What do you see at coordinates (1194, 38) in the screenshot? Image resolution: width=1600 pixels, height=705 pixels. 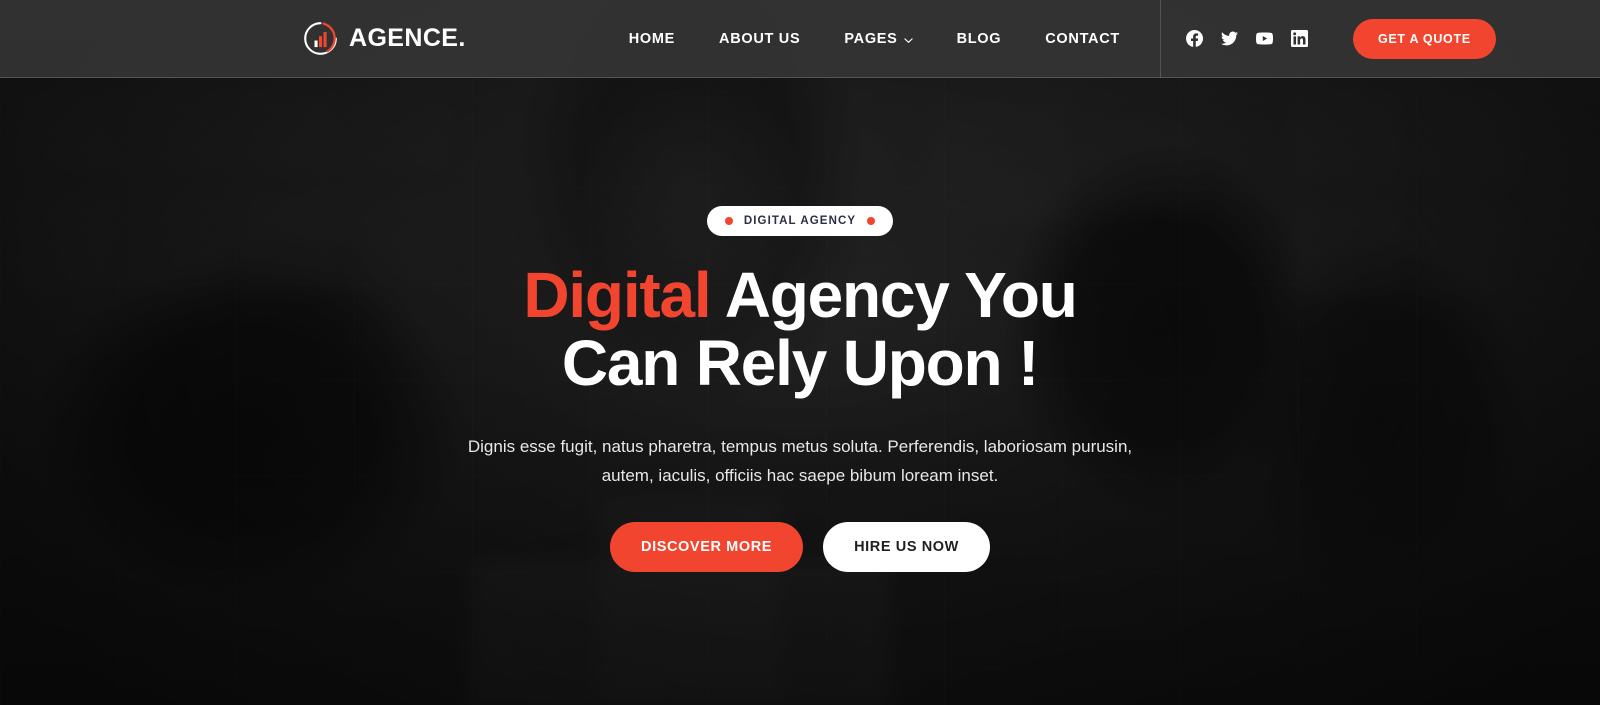 I see `facebook-icon` at bounding box center [1194, 38].